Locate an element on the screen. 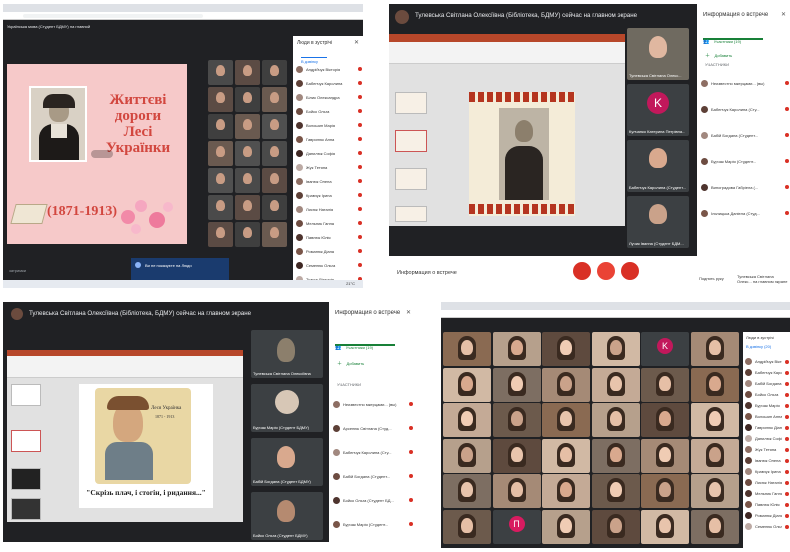 The height and width of the screenshot is (552, 790). participant-row: Волошин Марія is located at coordinates (329, 125).